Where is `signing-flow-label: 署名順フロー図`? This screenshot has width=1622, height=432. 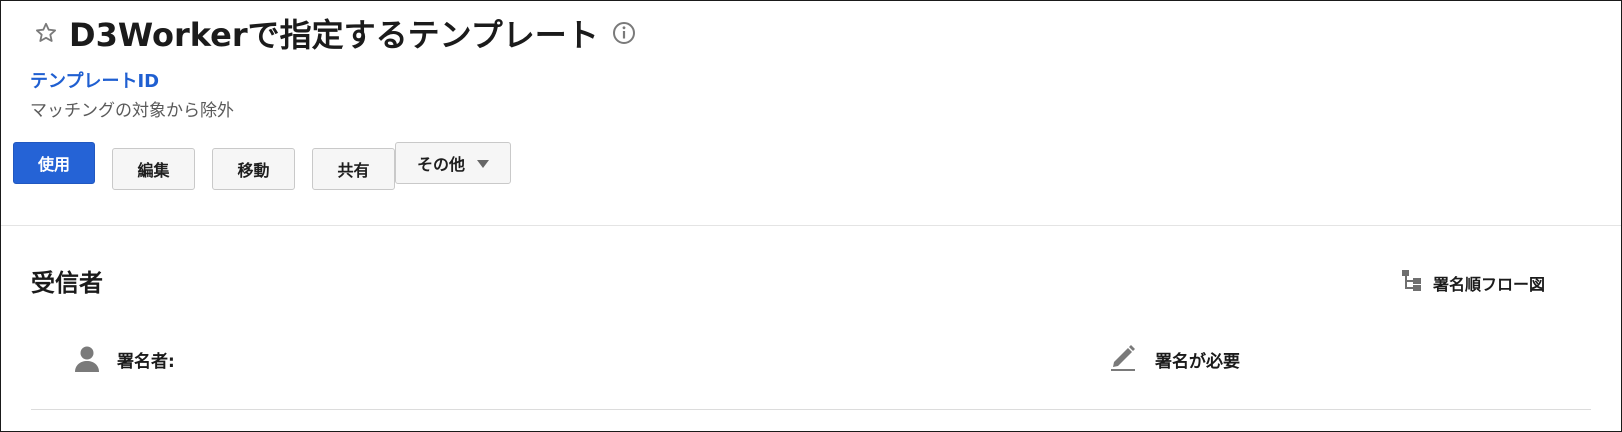
signing-flow-label: 署名順フロー図 is located at coordinates (1489, 284).